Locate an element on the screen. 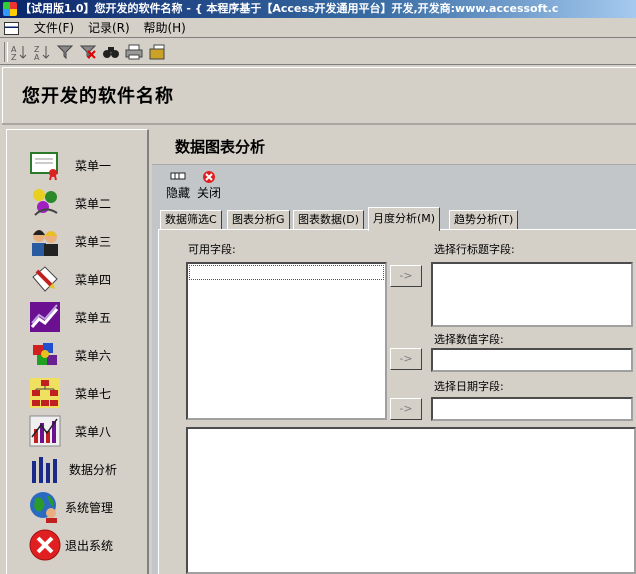 The width and height of the screenshot is (636, 574). bar-chart-icon is located at coordinates (45, 431).